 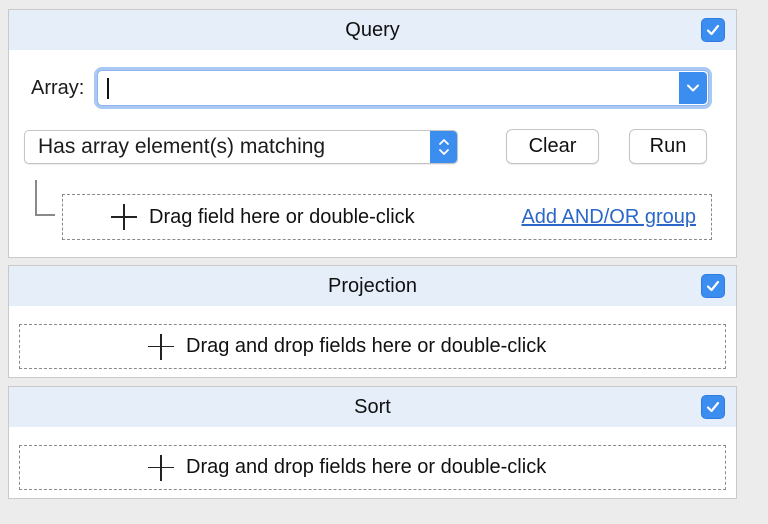 I want to click on sort-enabled-checkbox, so click(x=713, y=407).